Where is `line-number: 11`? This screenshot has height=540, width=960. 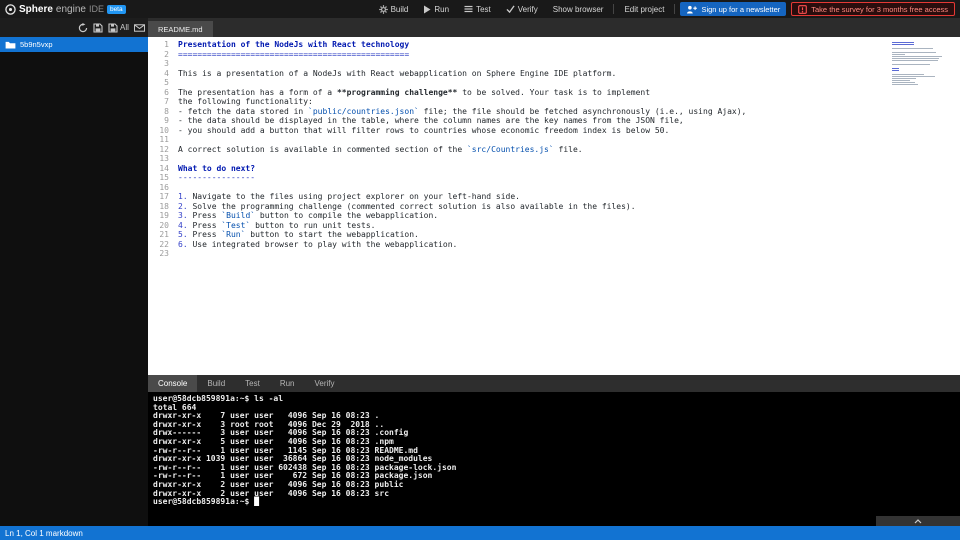
line-number: 11 is located at coordinates (164, 139).